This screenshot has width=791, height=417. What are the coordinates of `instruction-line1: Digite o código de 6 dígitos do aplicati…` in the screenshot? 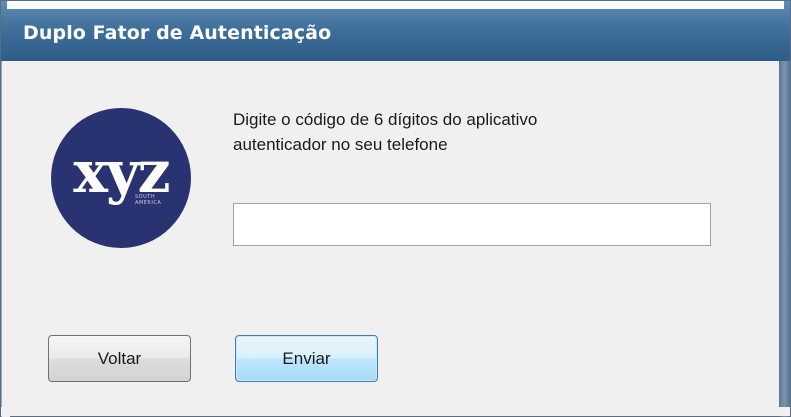 It's located at (385, 119).